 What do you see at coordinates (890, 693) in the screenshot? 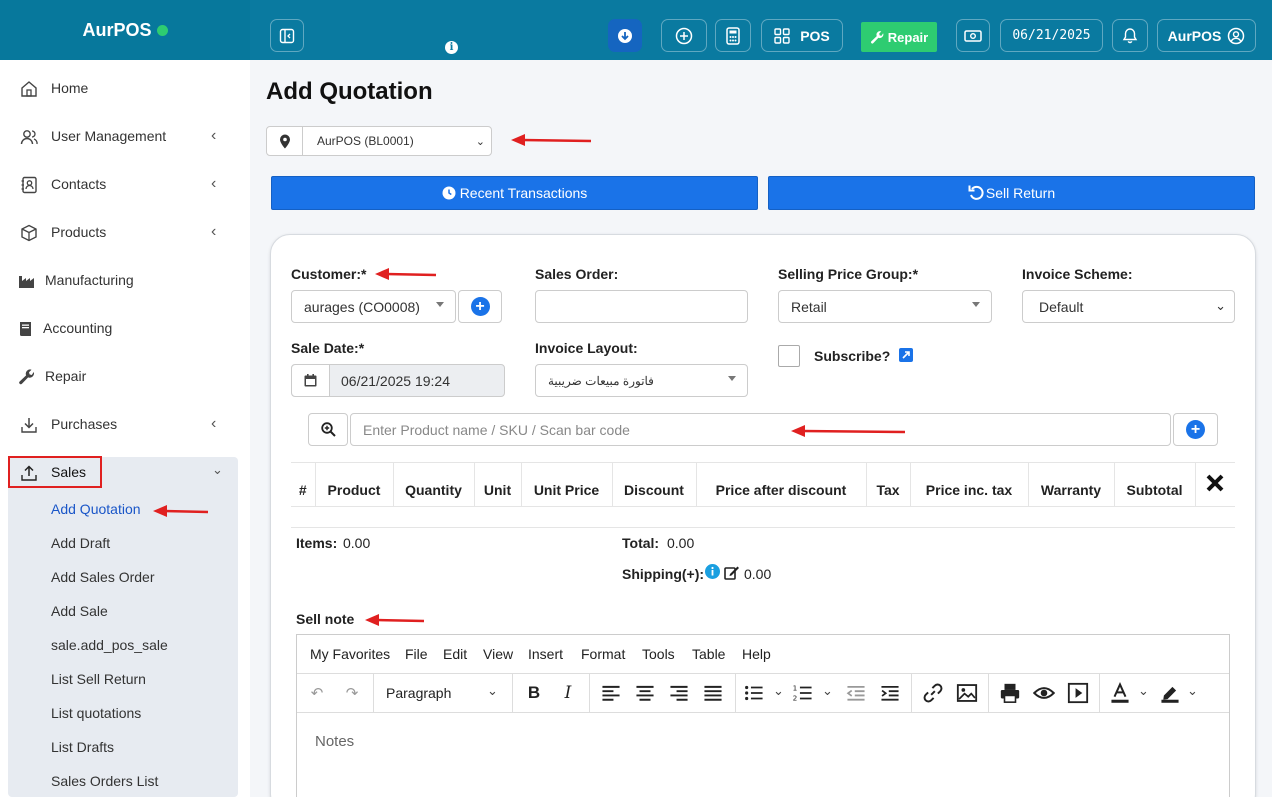
I see `indent-icon` at bounding box center [890, 693].